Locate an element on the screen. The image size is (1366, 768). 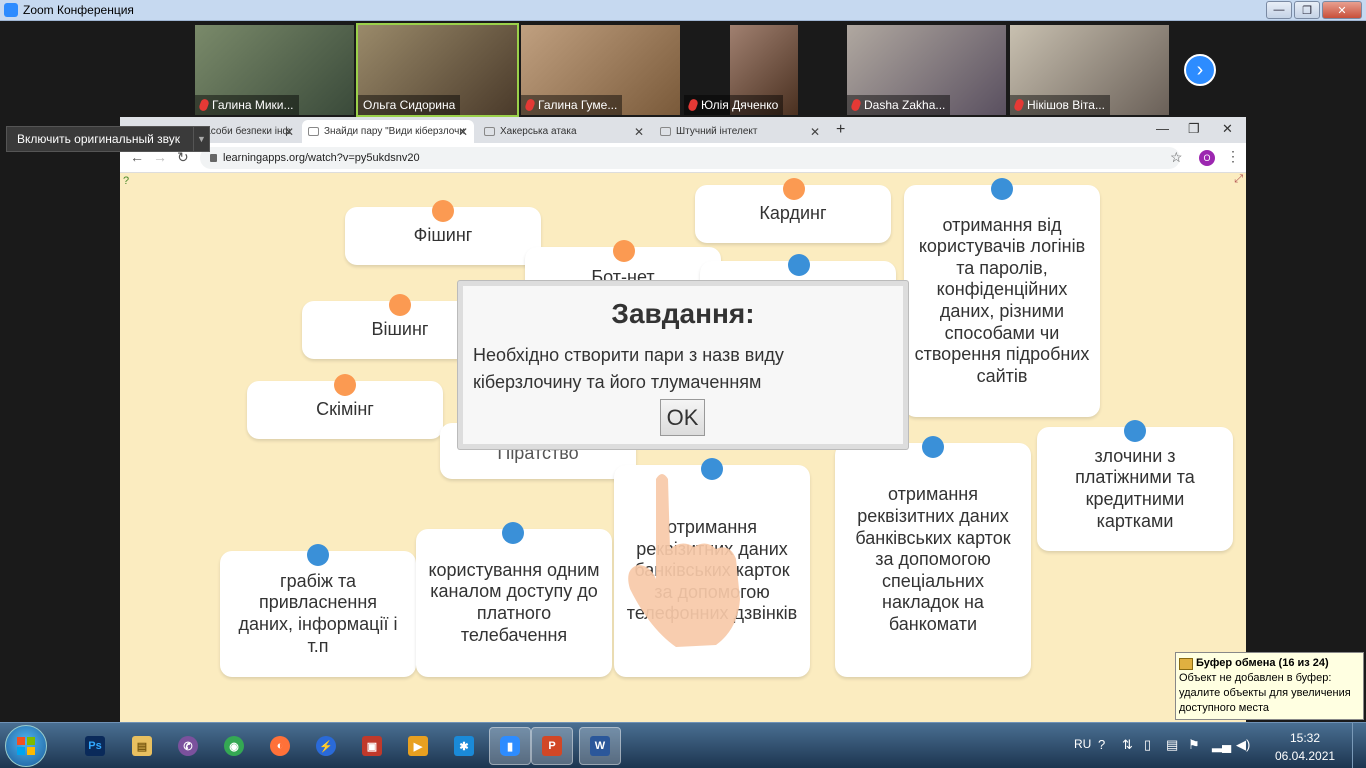
taskbar-app-viber: ✆ is located at coordinates (188, 746).